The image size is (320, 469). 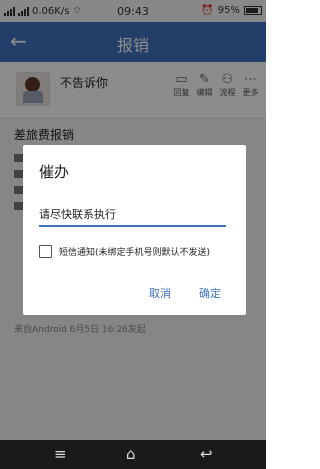 What do you see at coordinates (54, 172) in the screenshot?
I see `dialog-title: 催办` at bounding box center [54, 172].